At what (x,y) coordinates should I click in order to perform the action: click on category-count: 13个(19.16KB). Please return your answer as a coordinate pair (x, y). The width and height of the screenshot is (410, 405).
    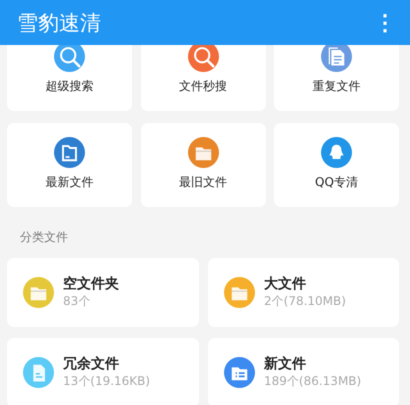
    Looking at the image, I should click on (106, 381).